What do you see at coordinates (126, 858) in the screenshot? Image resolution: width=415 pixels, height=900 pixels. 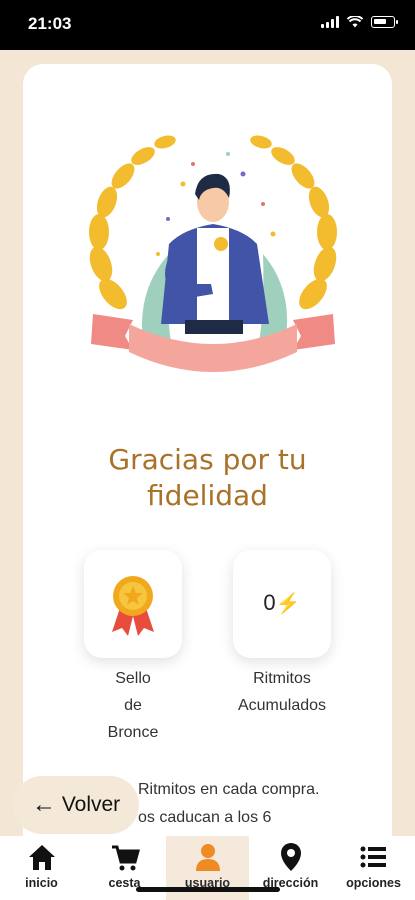 I see `cart-icon` at bounding box center [126, 858].